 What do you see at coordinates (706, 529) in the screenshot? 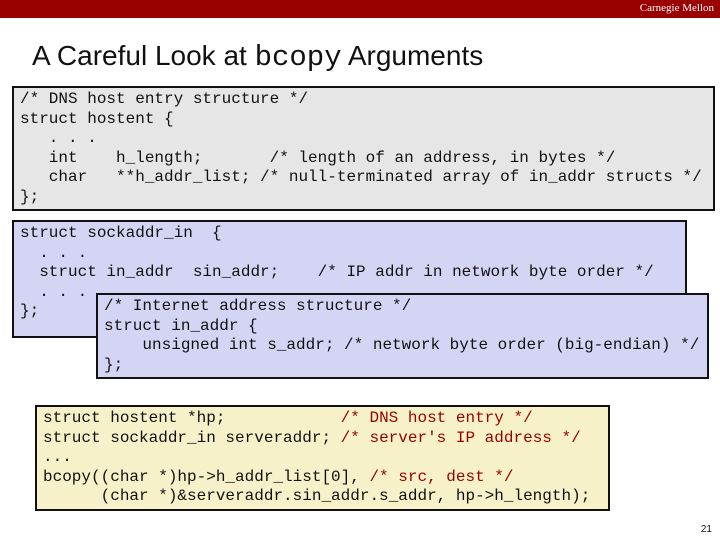
I see `page-number: 21` at bounding box center [706, 529].